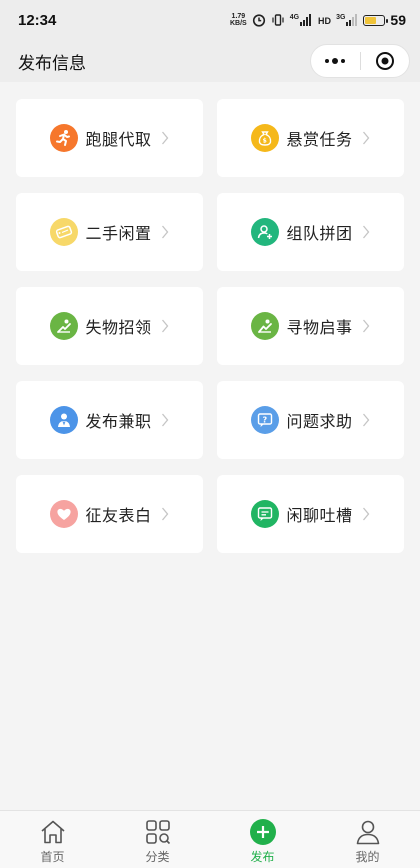 This screenshot has width=420, height=868. What do you see at coordinates (278, 20) in the screenshot?
I see `vibrate-icon` at bounding box center [278, 20].